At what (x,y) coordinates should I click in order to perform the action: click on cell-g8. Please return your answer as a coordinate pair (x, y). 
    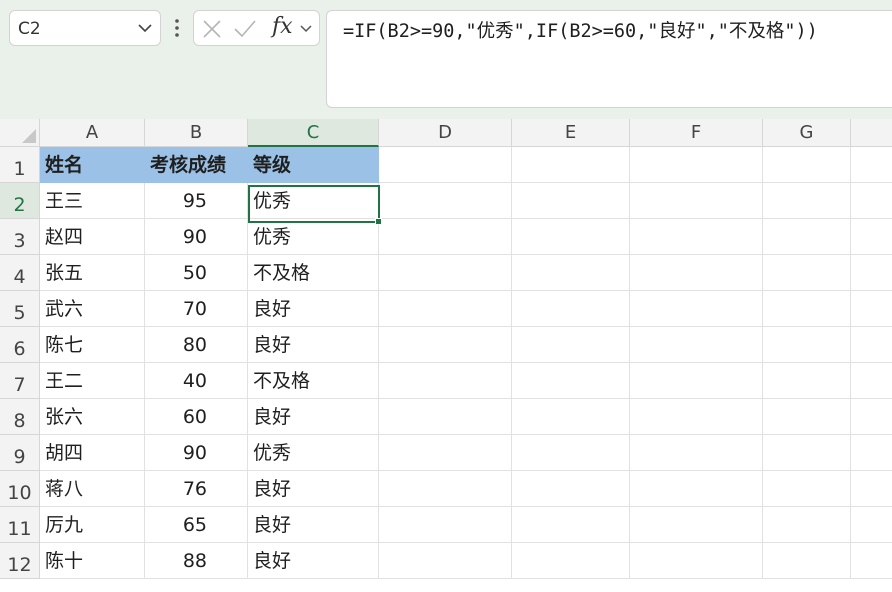
    Looking at the image, I should click on (807, 417).